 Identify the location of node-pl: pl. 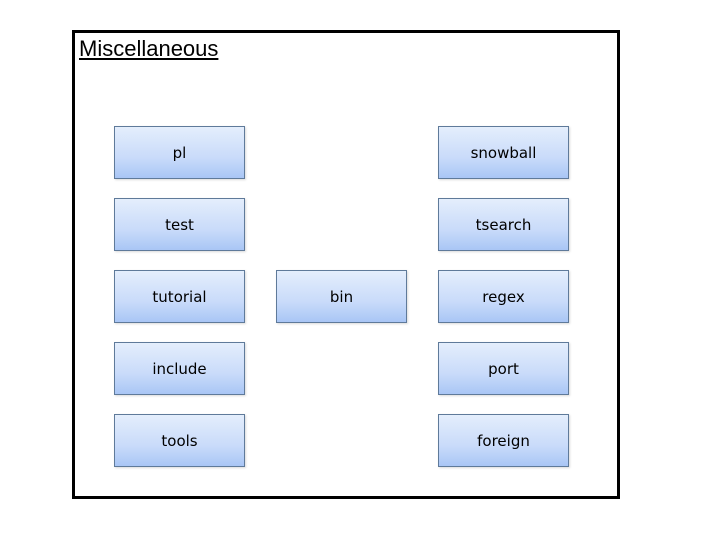
(179, 152).